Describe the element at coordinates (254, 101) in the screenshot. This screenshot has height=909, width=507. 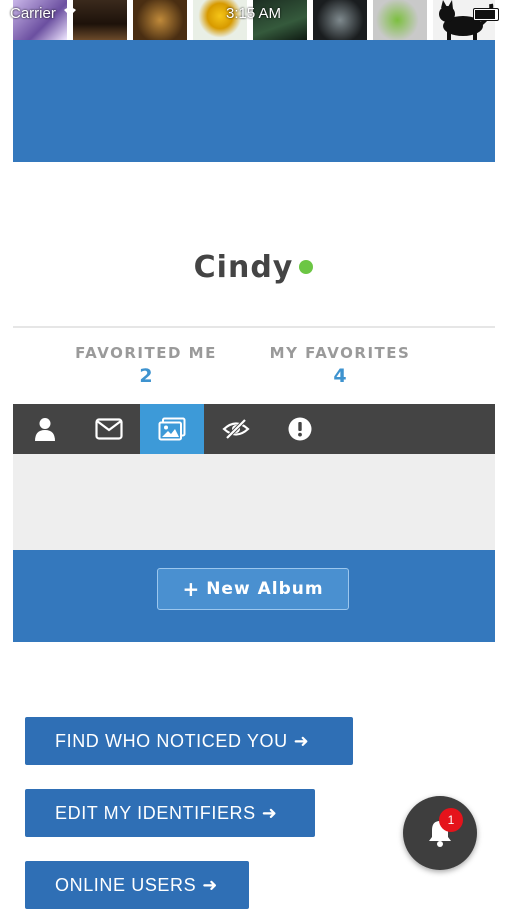
I see `profile-cover-banner` at that location.